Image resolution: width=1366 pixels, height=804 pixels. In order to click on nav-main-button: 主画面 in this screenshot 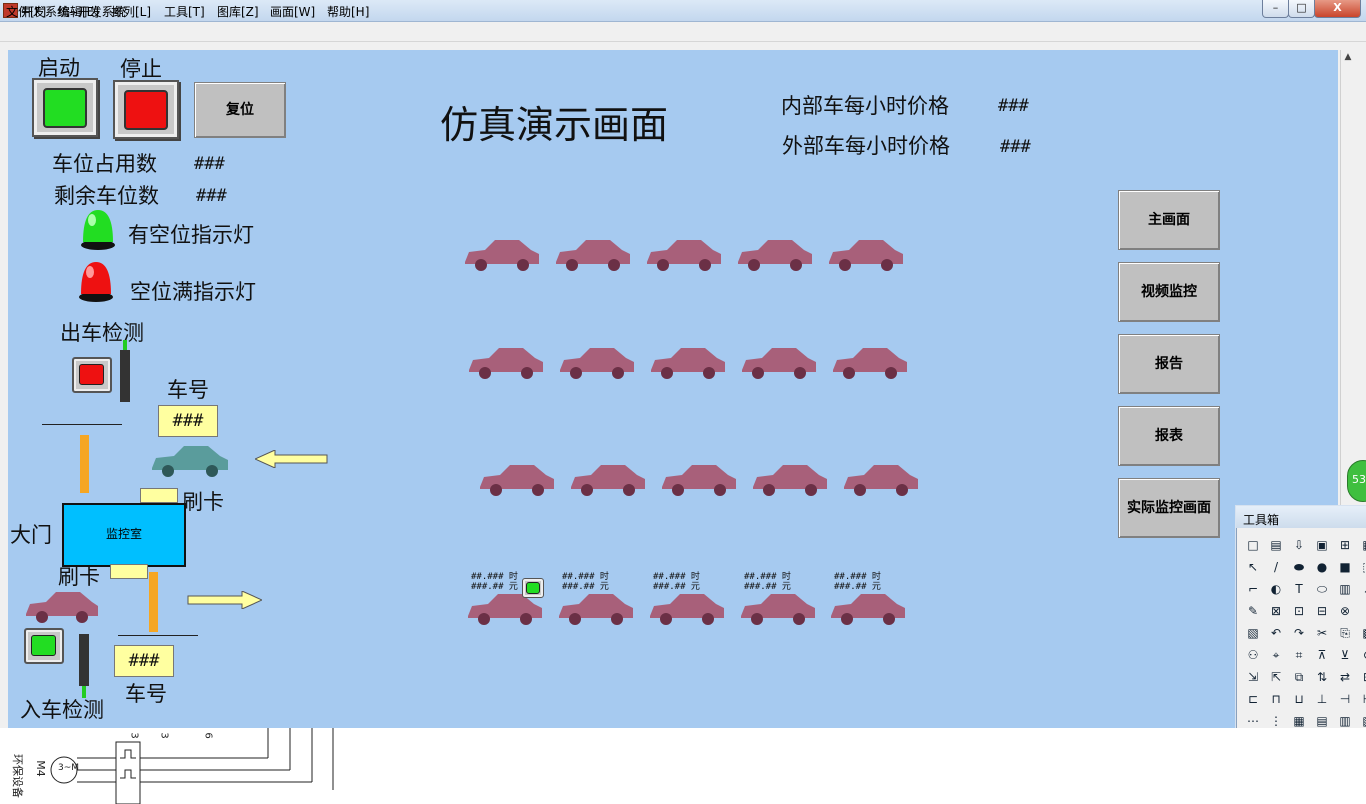, I will do `click(1169, 220)`.